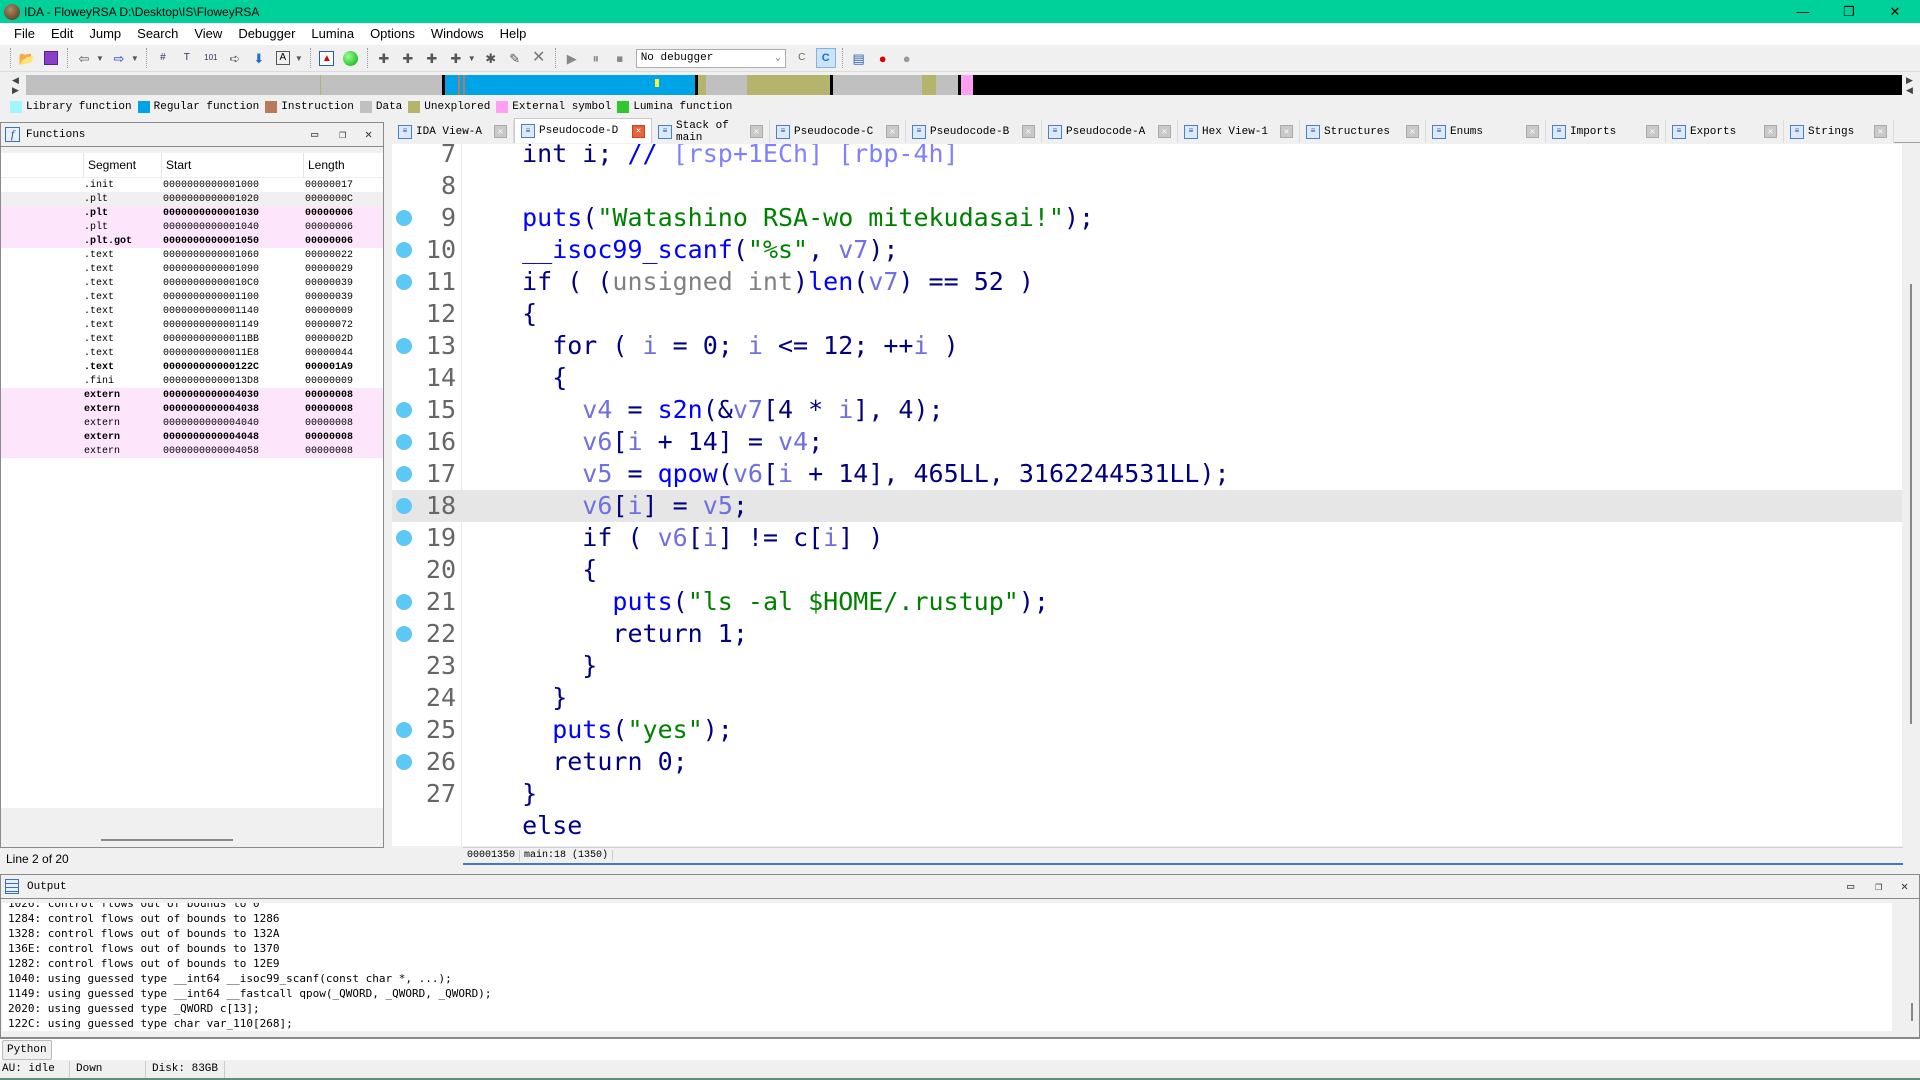 This screenshot has width=1920, height=1080. Describe the element at coordinates (84, 58) in the screenshot. I see `back-icon: ⇦` at that location.